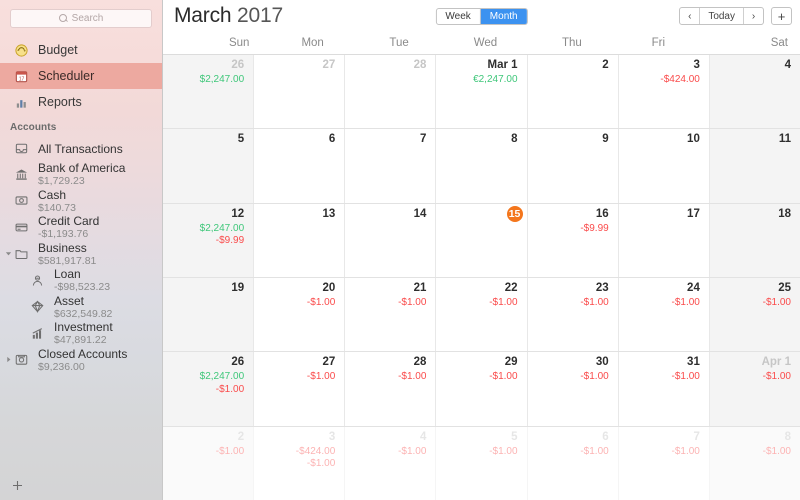 The image size is (800, 500). Describe the element at coordinates (754, 314) in the screenshot. I see `calendar-day-cell: 25 -$1.00` at that location.